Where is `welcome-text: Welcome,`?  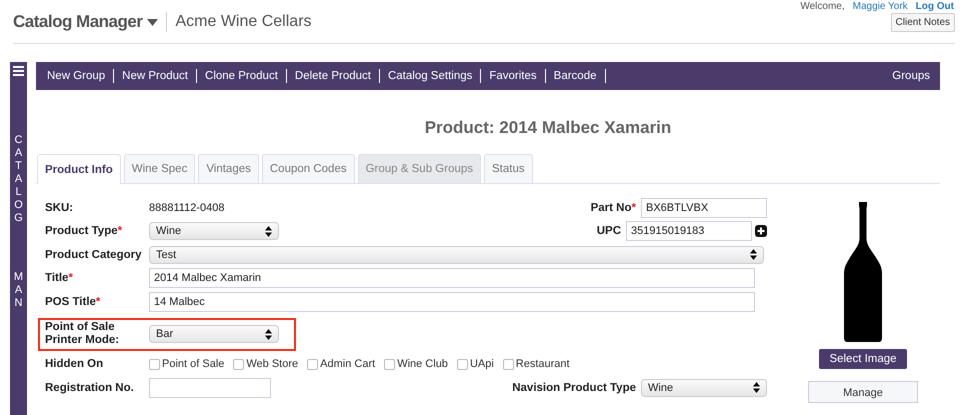
welcome-text: Welcome, is located at coordinates (822, 6).